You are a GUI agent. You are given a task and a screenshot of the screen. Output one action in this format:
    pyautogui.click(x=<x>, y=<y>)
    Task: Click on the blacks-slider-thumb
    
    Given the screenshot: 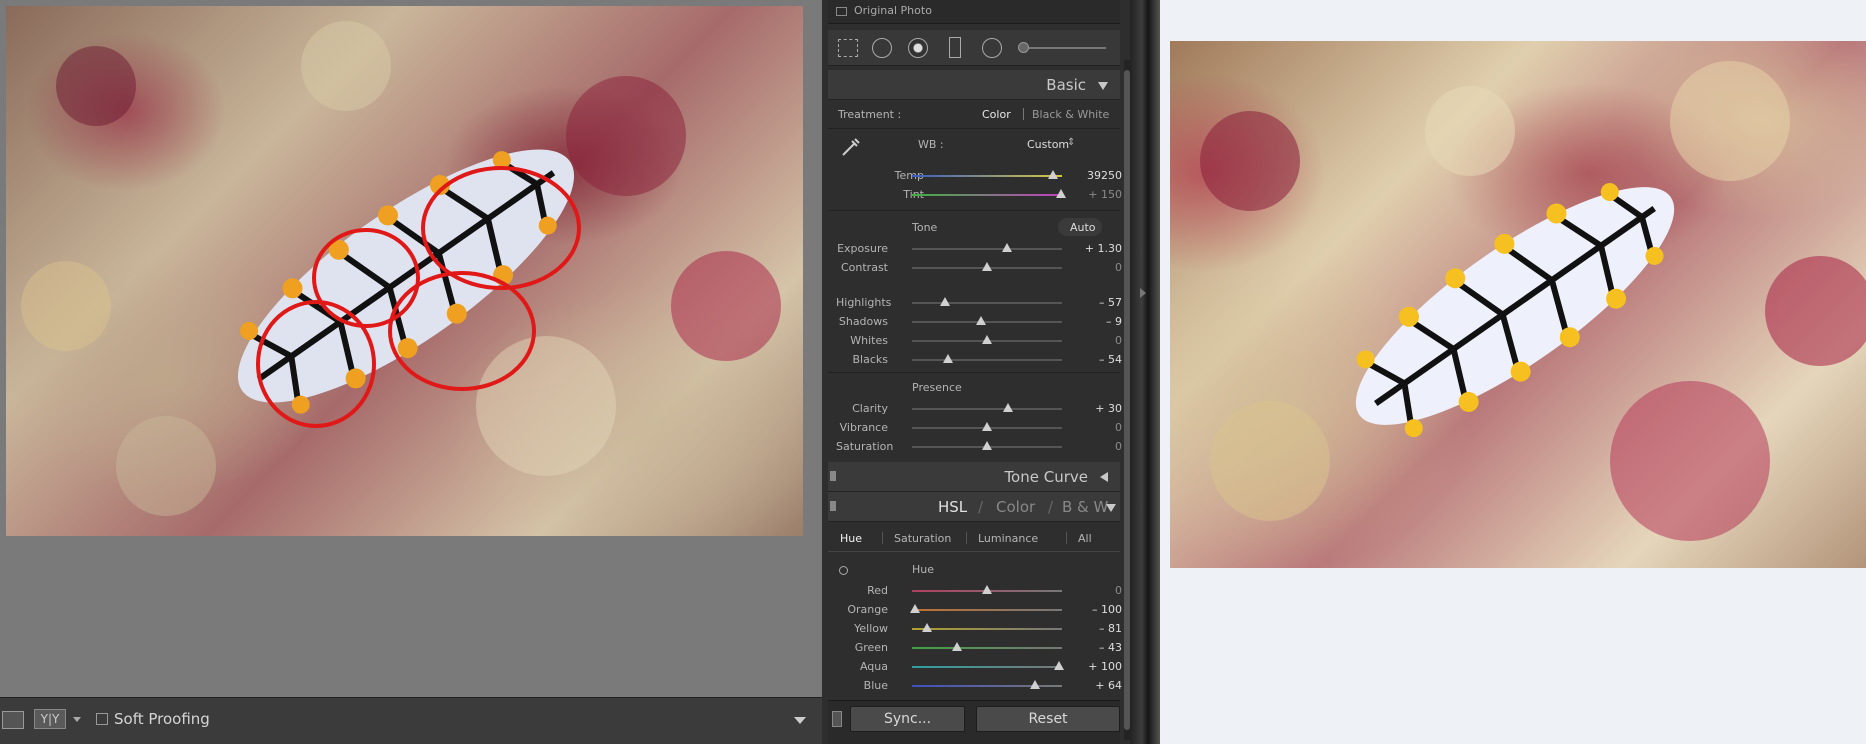 What is the action you would take?
    pyautogui.click(x=948, y=358)
    